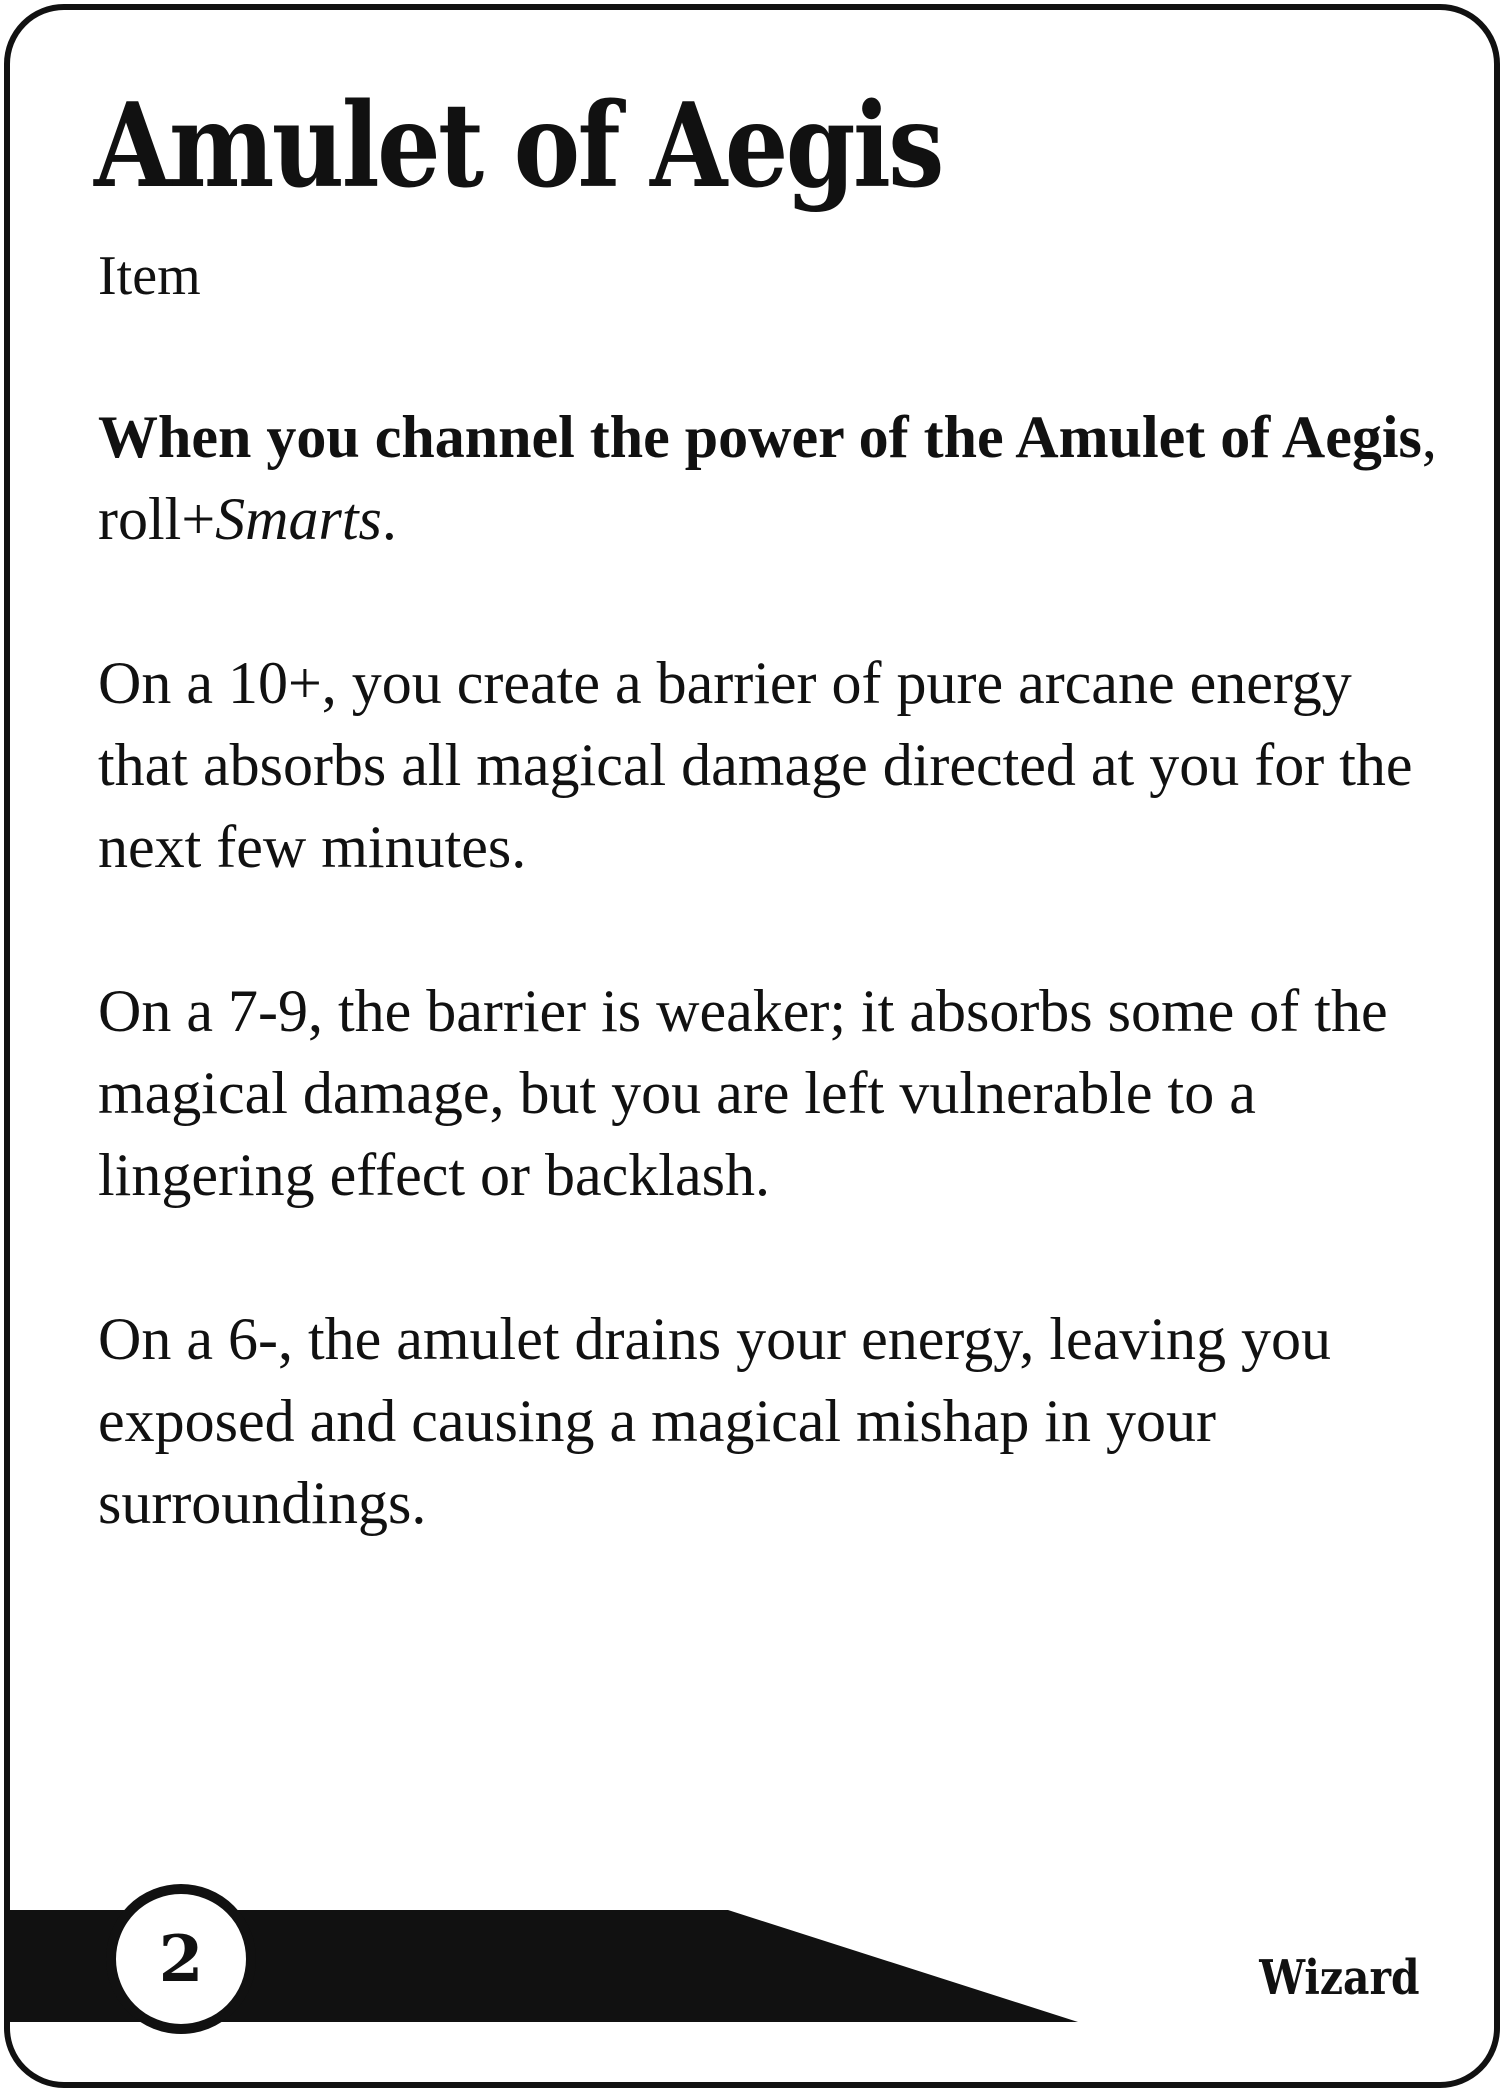 The height and width of the screenshot is (2088, 1500). I want to click on cost-value: 2, so click(181, 1959).